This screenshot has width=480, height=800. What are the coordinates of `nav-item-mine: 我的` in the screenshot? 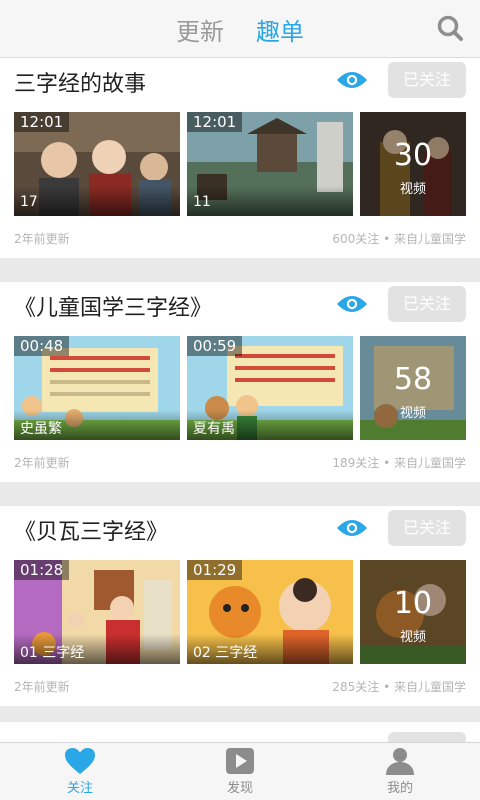 It's located at (400, 771).